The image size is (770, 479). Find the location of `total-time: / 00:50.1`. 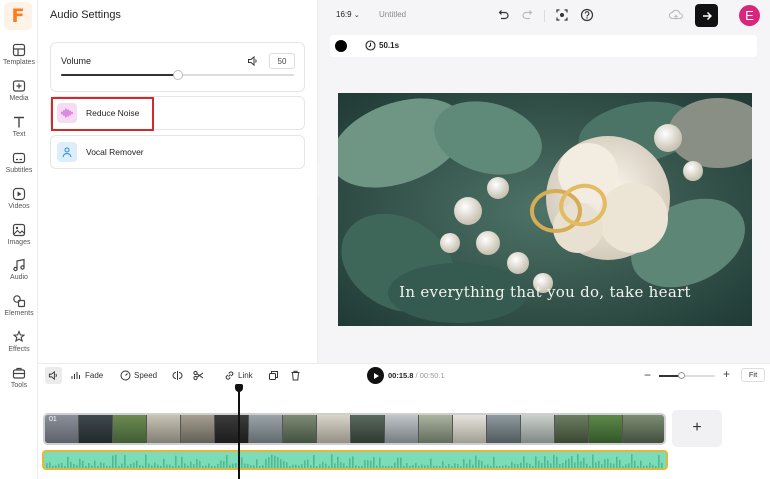

total-time: / 00:50.1 is located at coordinates (430, 375).